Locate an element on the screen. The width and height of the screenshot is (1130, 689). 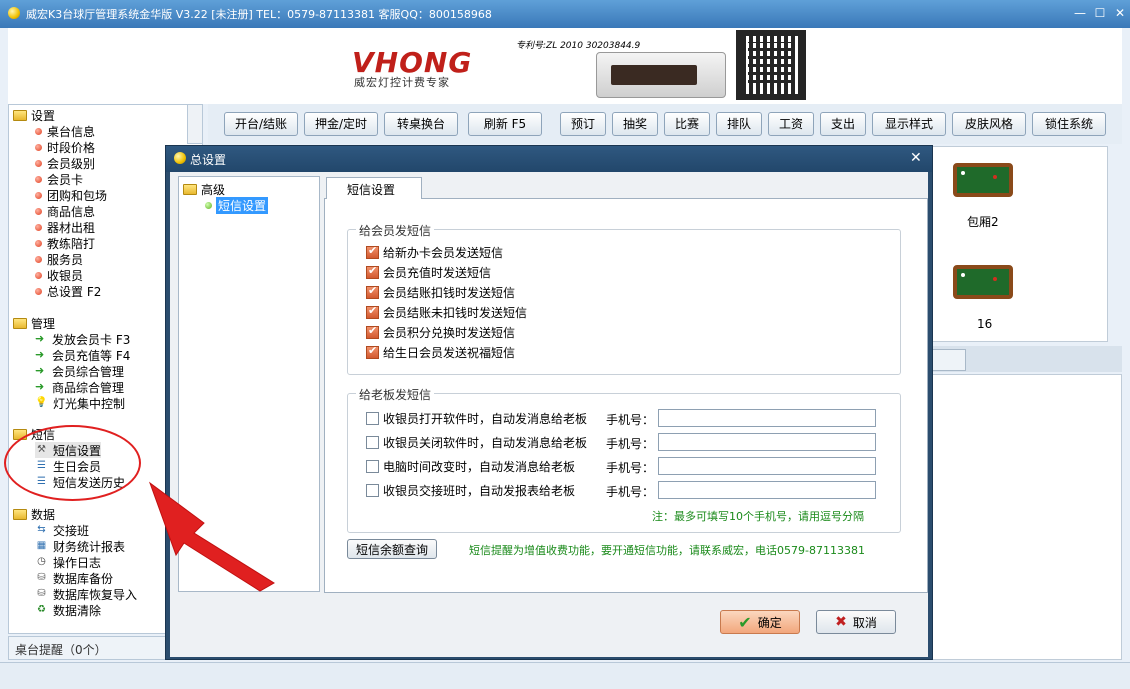
cancel-button: ✖ 取消 is located at coordinates (856, 622).